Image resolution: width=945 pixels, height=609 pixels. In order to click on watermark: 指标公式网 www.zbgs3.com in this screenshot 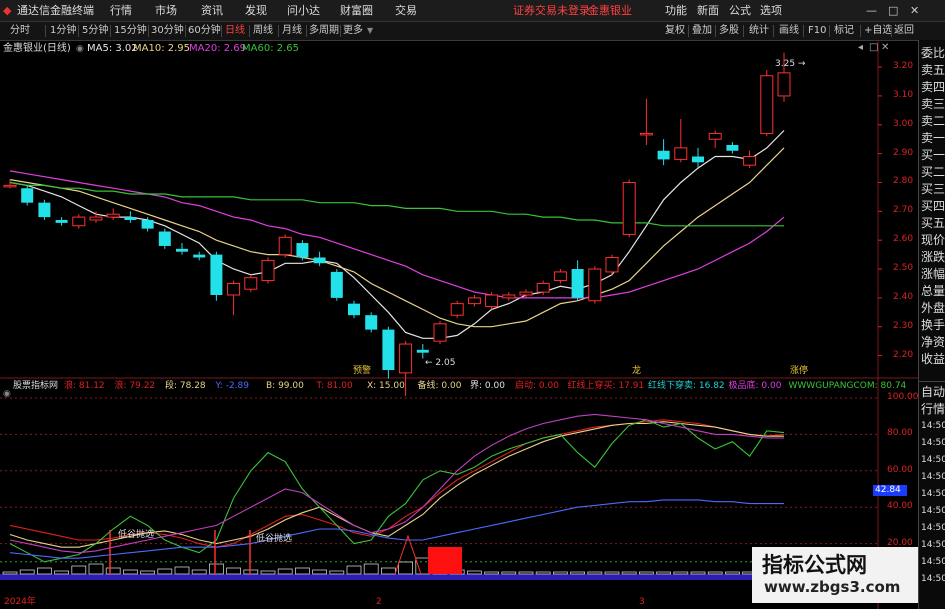, I will do `click(835, 575)`.